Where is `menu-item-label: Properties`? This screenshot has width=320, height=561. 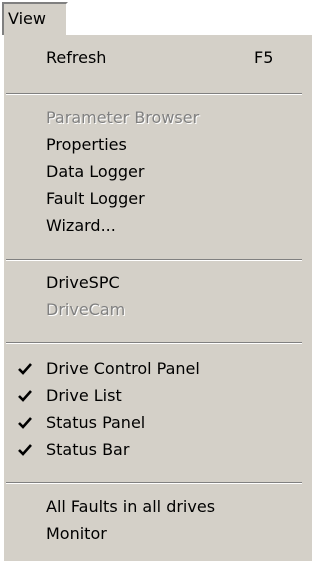 menu-item-label: Properties is located at coordinates (86, 144).